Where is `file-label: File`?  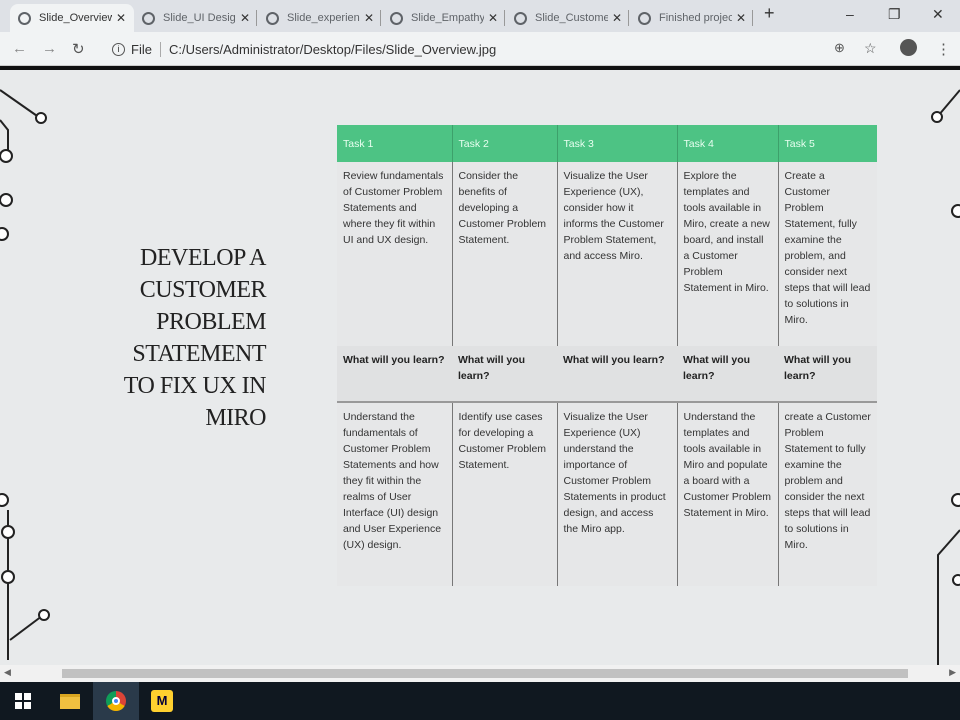 file-label: File is located at coordinates (141, 49).